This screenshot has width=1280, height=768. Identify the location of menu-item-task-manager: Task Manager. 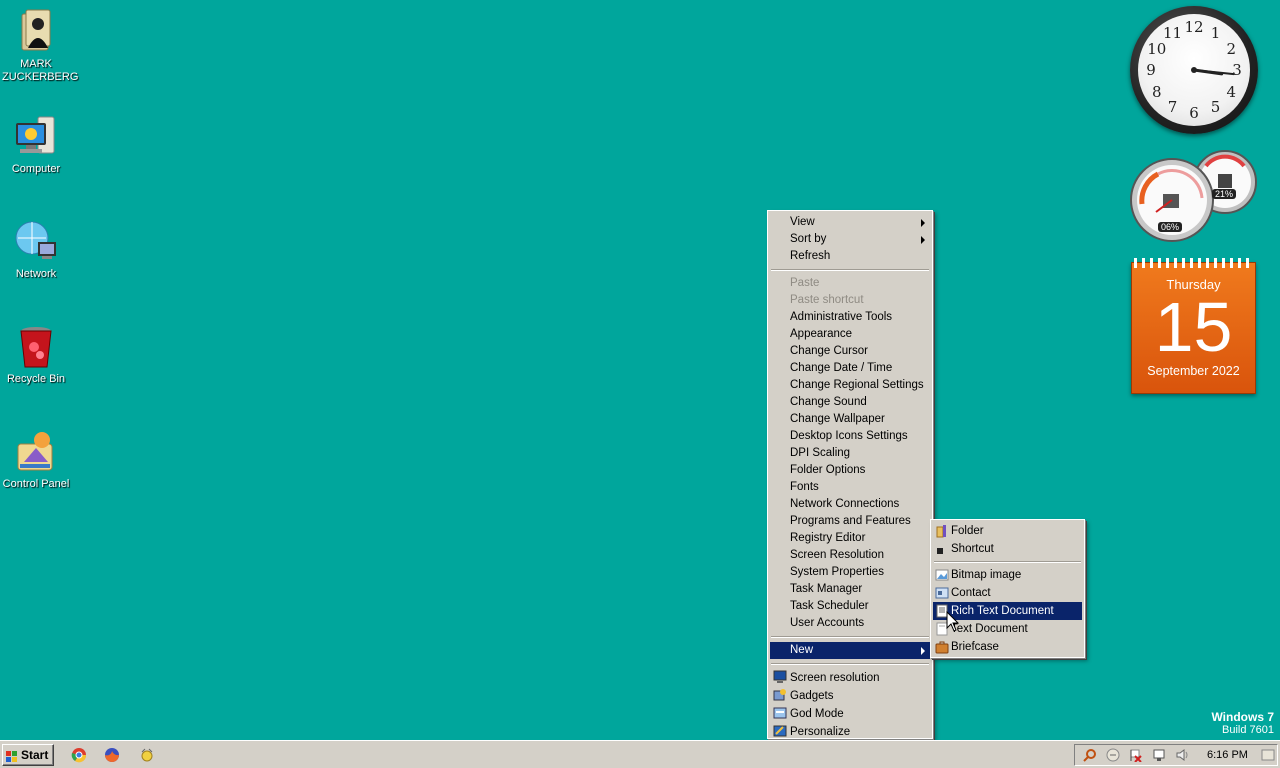
(850, 589).